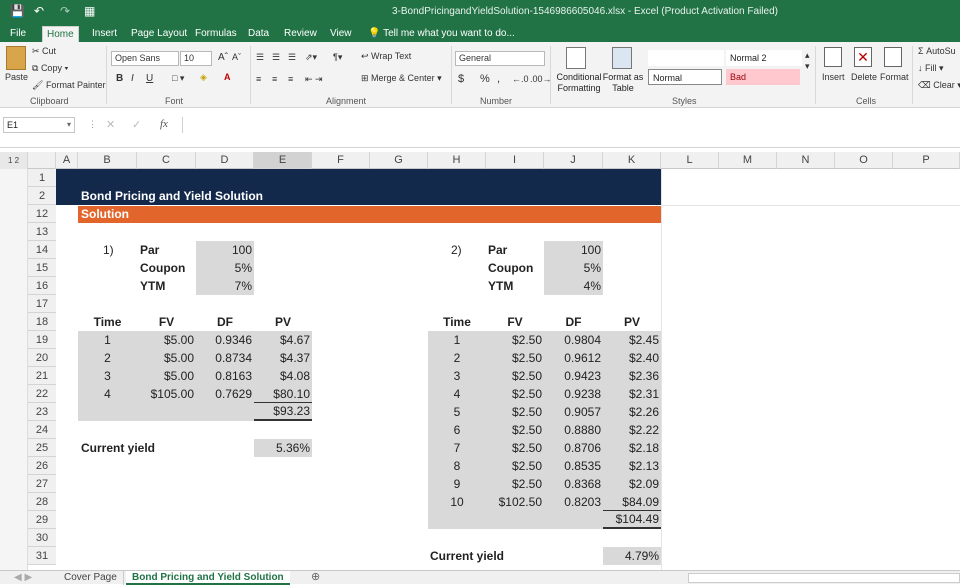 This screenshot has height=585, width=960. I want to click on font-size-select: 10, so click(196, 58).